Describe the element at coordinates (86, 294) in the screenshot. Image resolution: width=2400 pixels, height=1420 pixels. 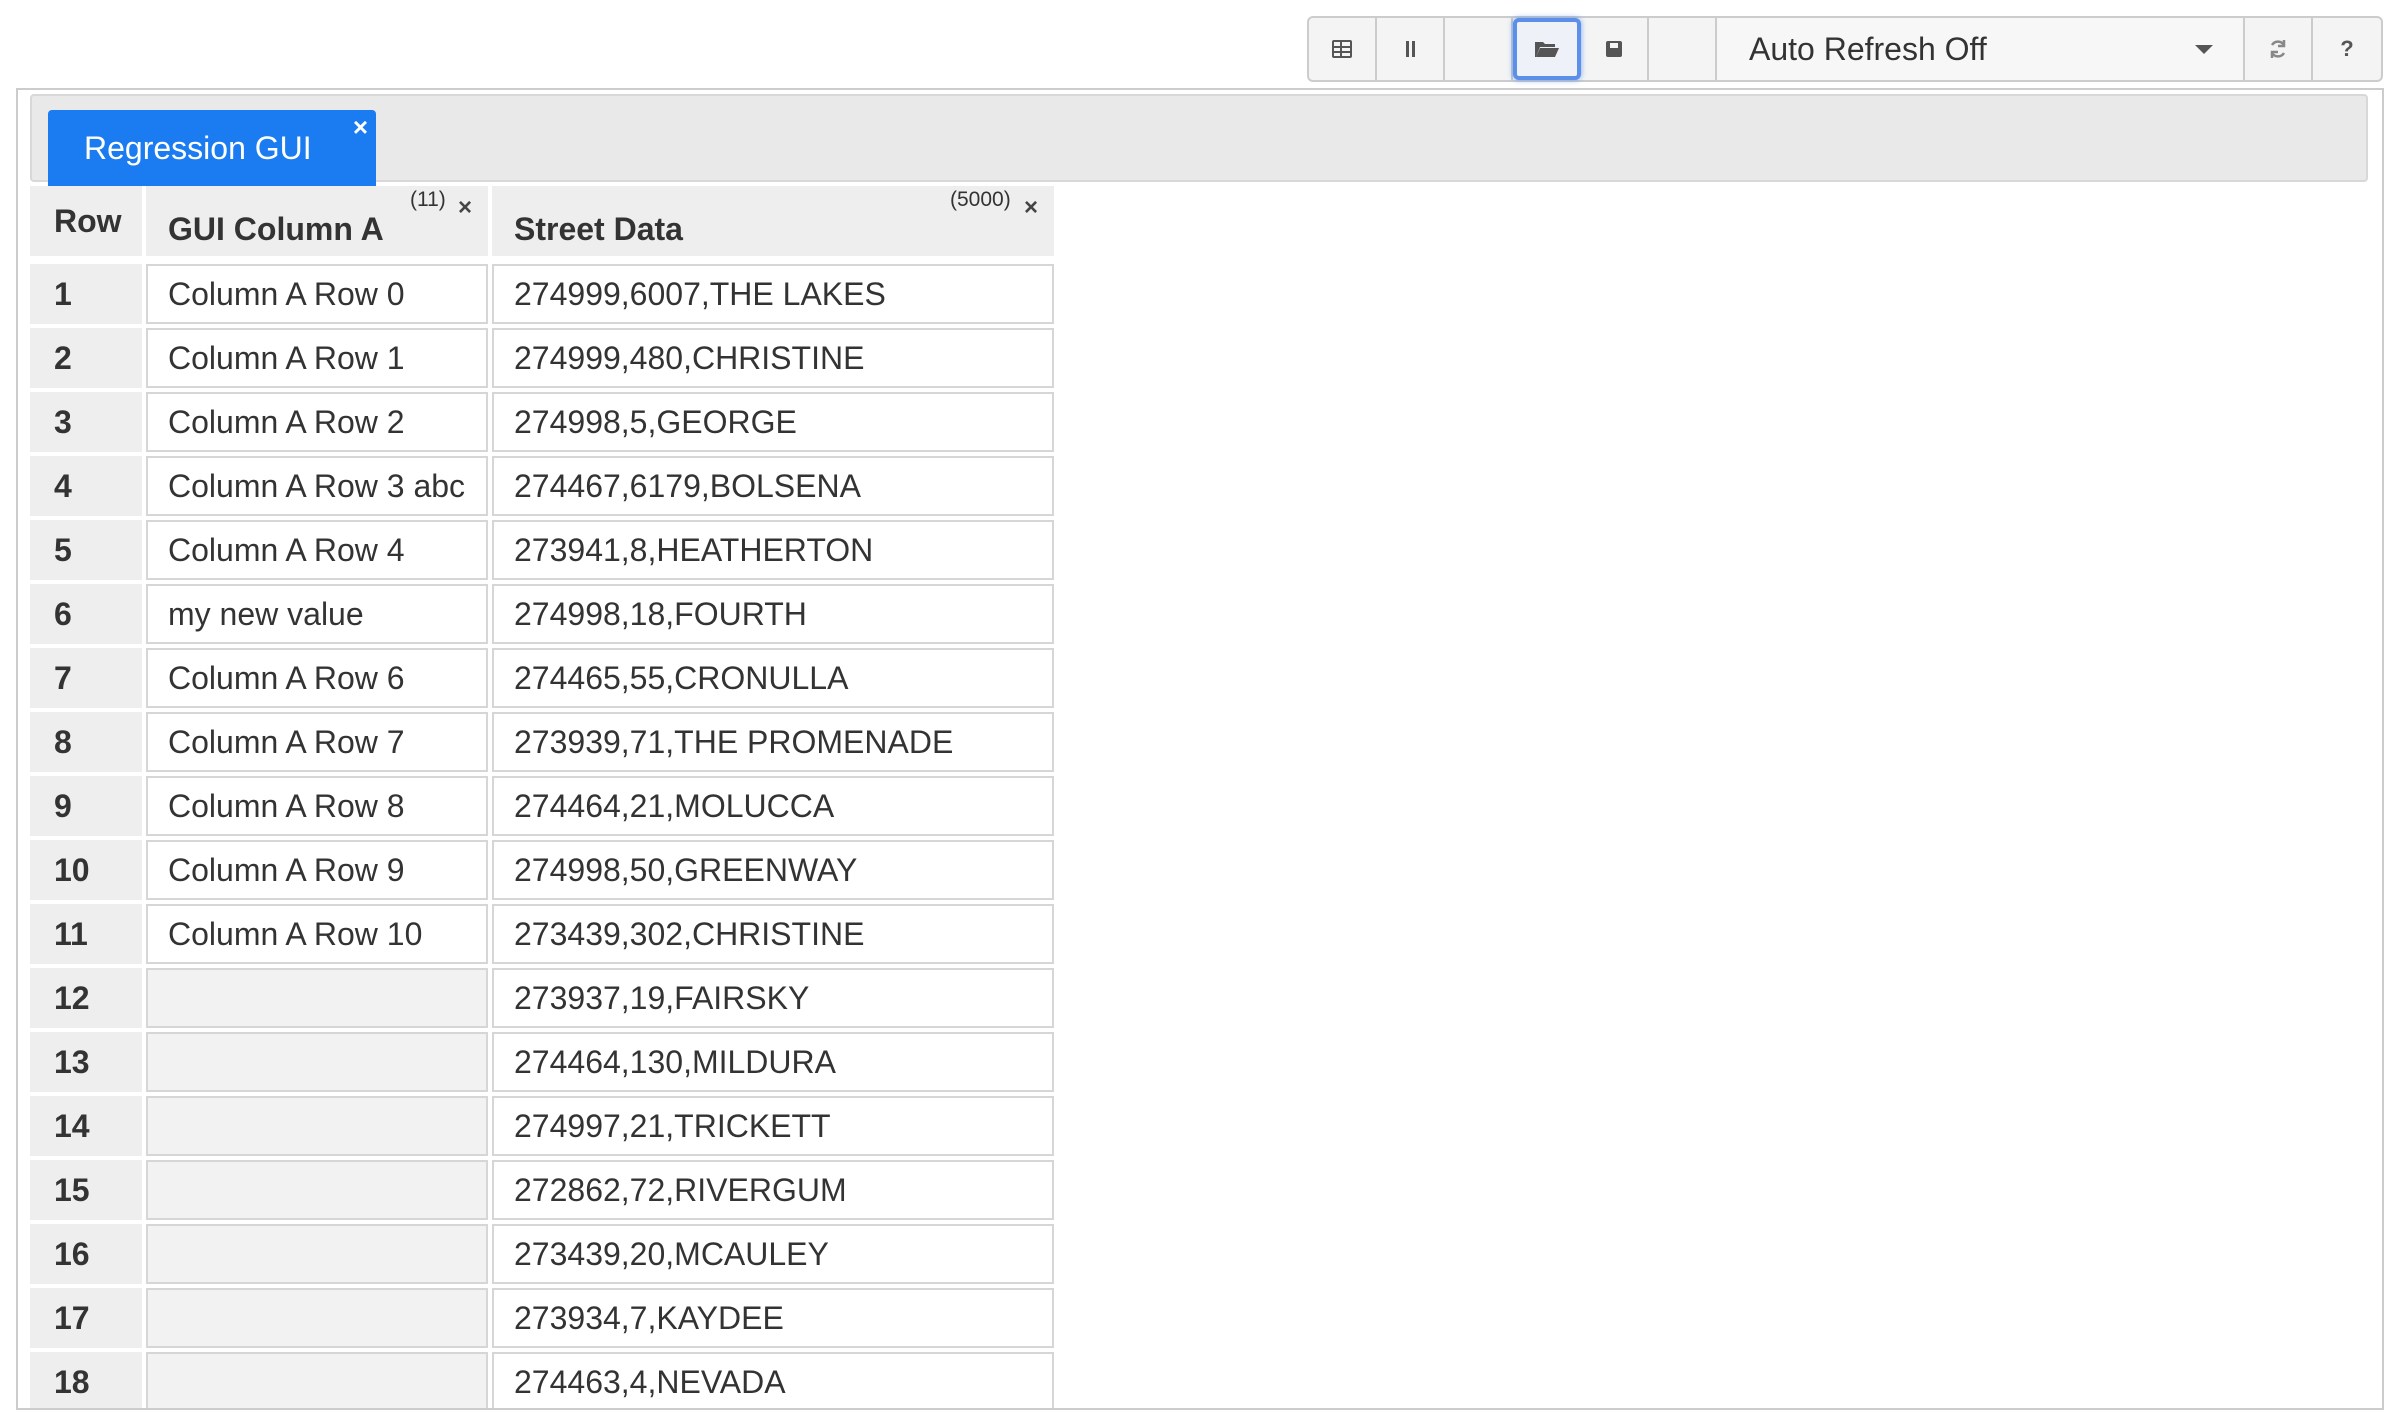
I see `row-number: 1` at that location.